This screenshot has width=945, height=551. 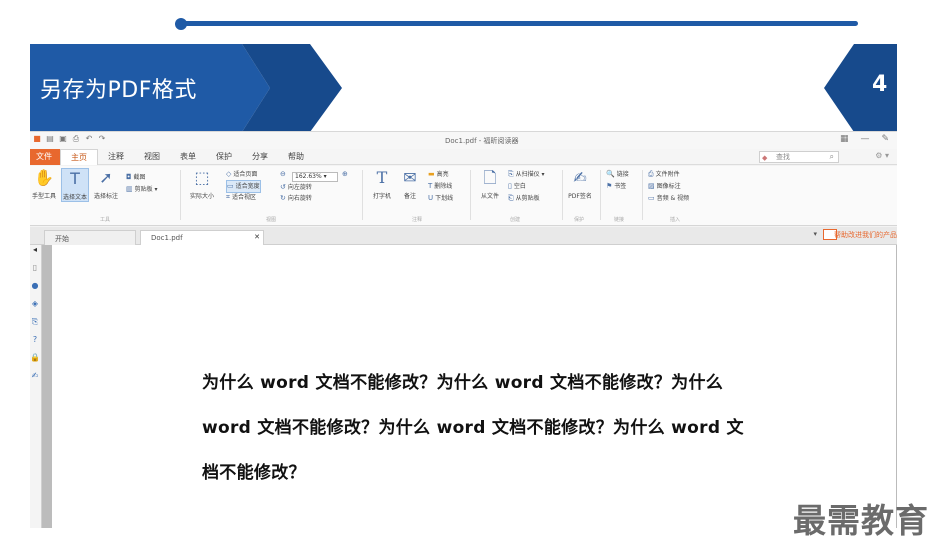 I want to click on document-text-line: 档不能修改？, so click(x=254, y=473).